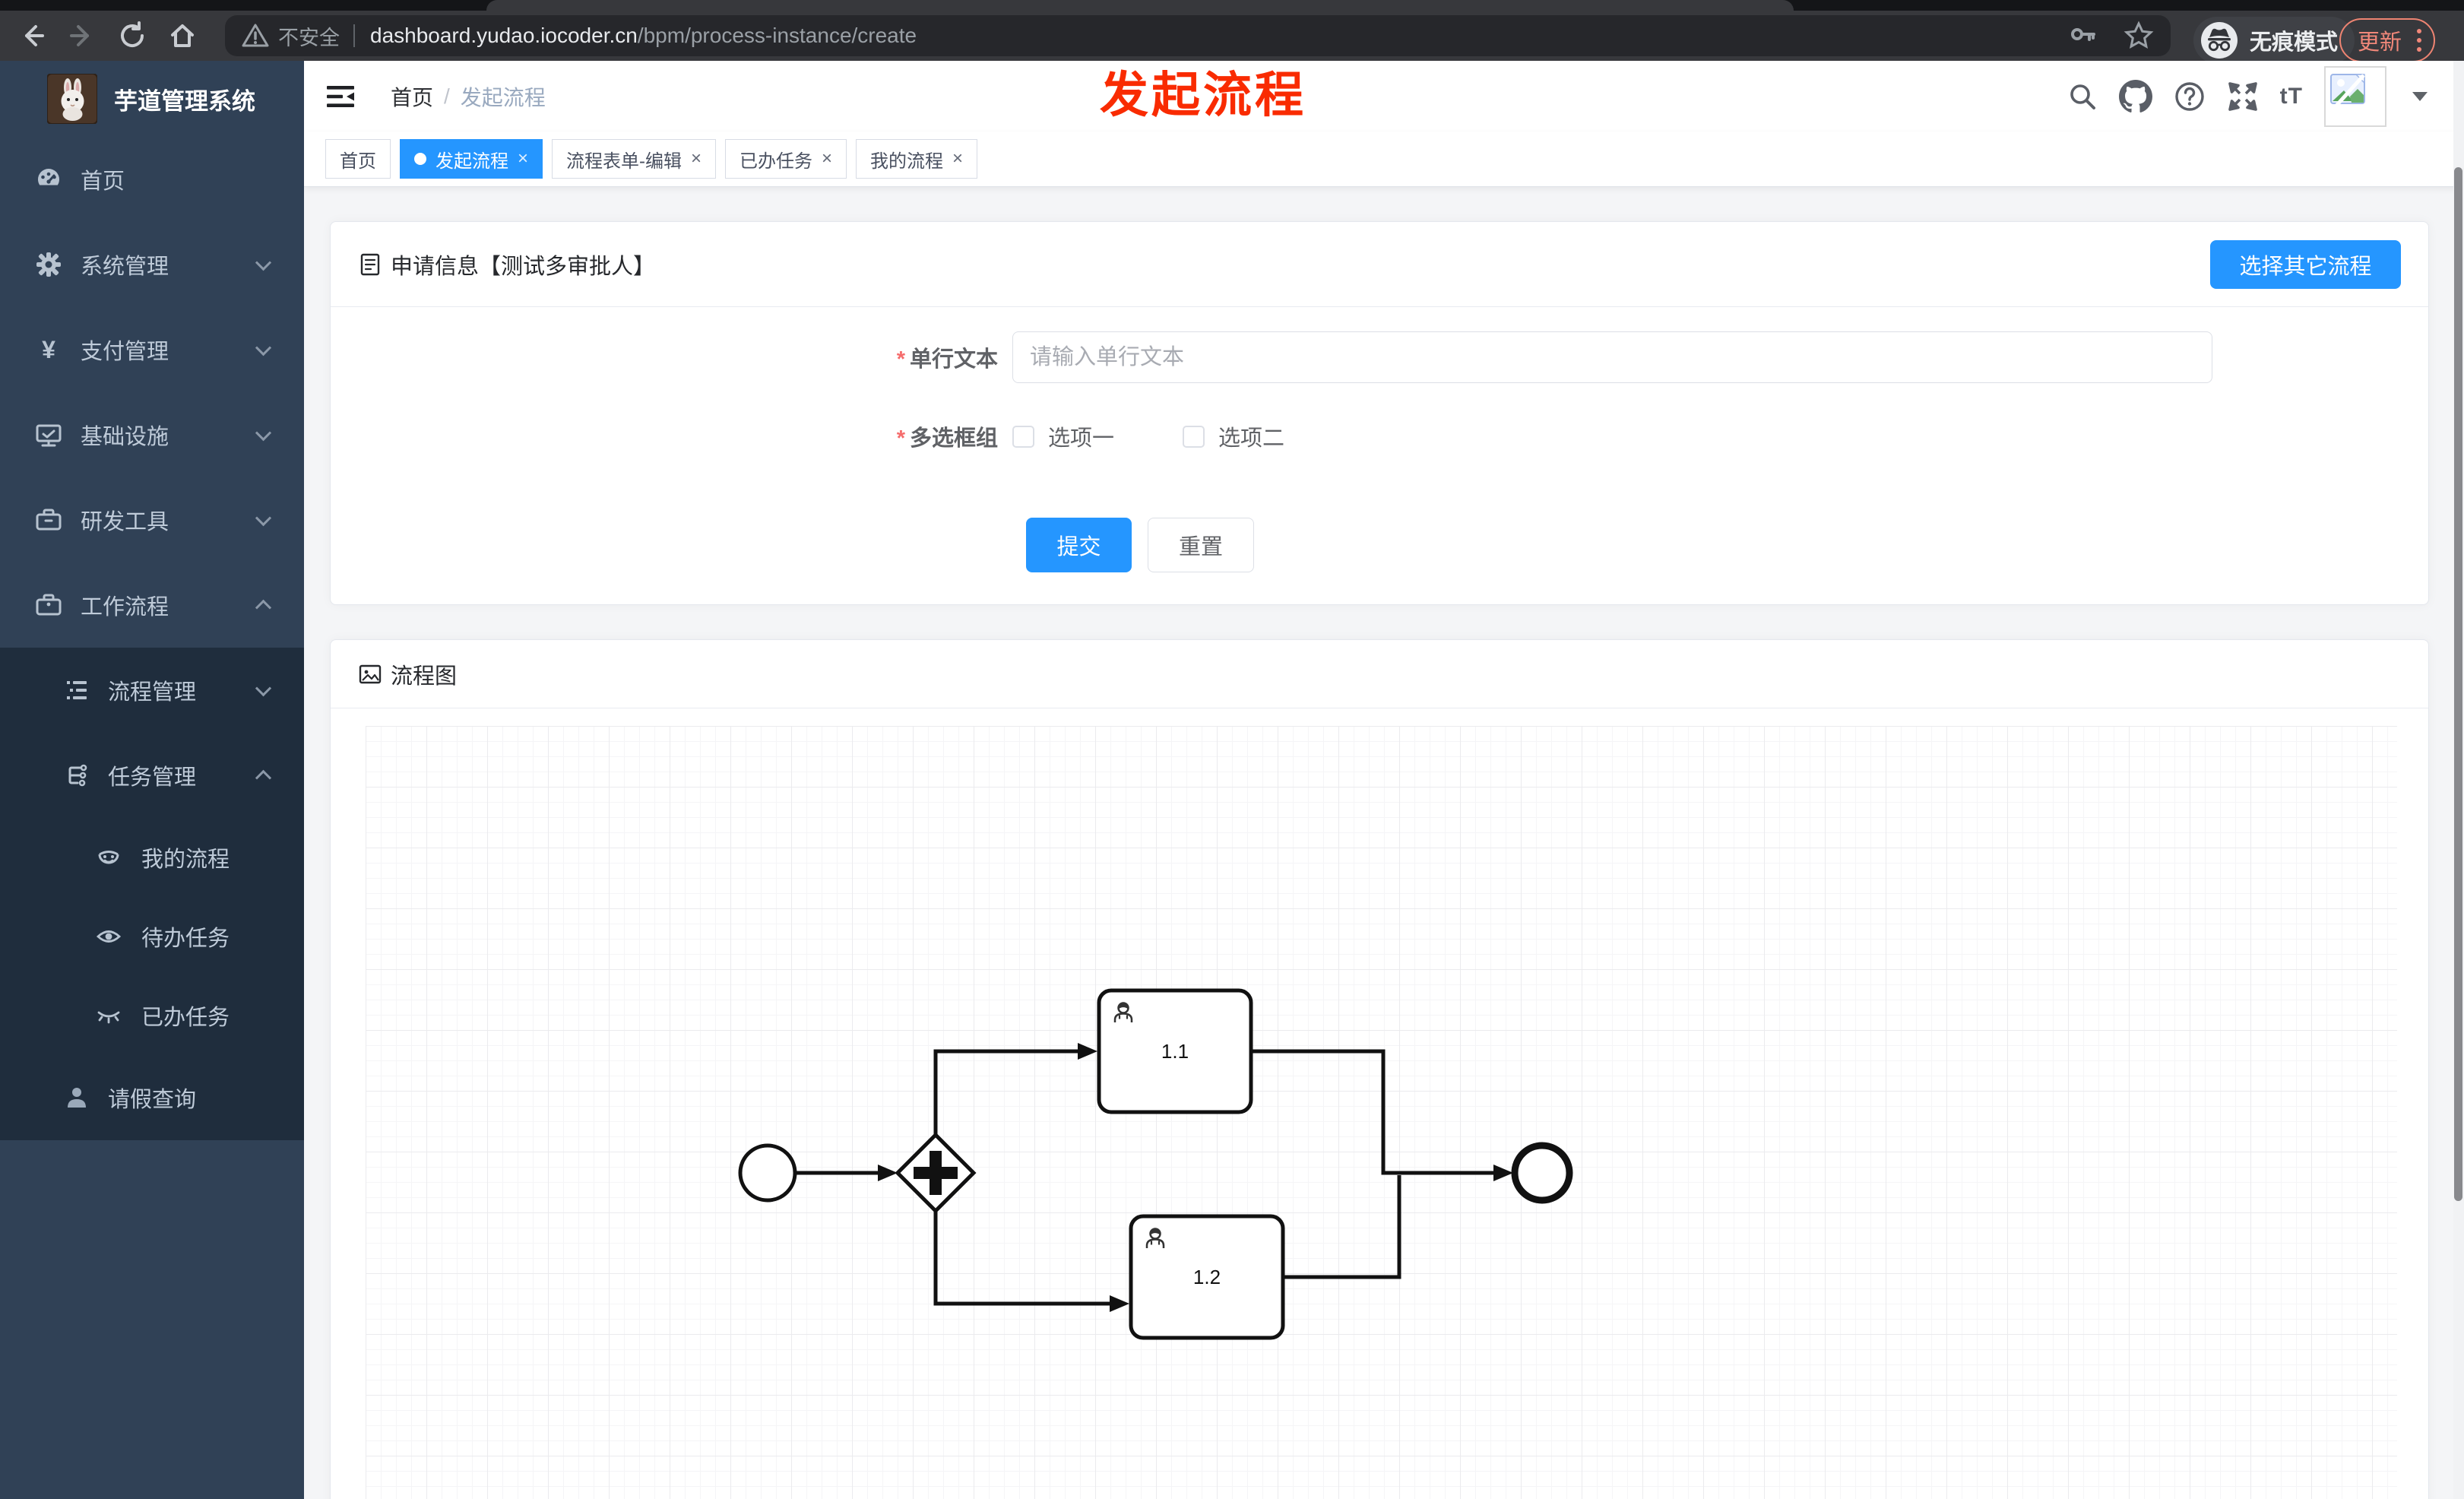  Describe the element at coordinates (523, 267) in the screenshot. I see `apply-info-title: 申请信息【测试多审批人】` at that location.